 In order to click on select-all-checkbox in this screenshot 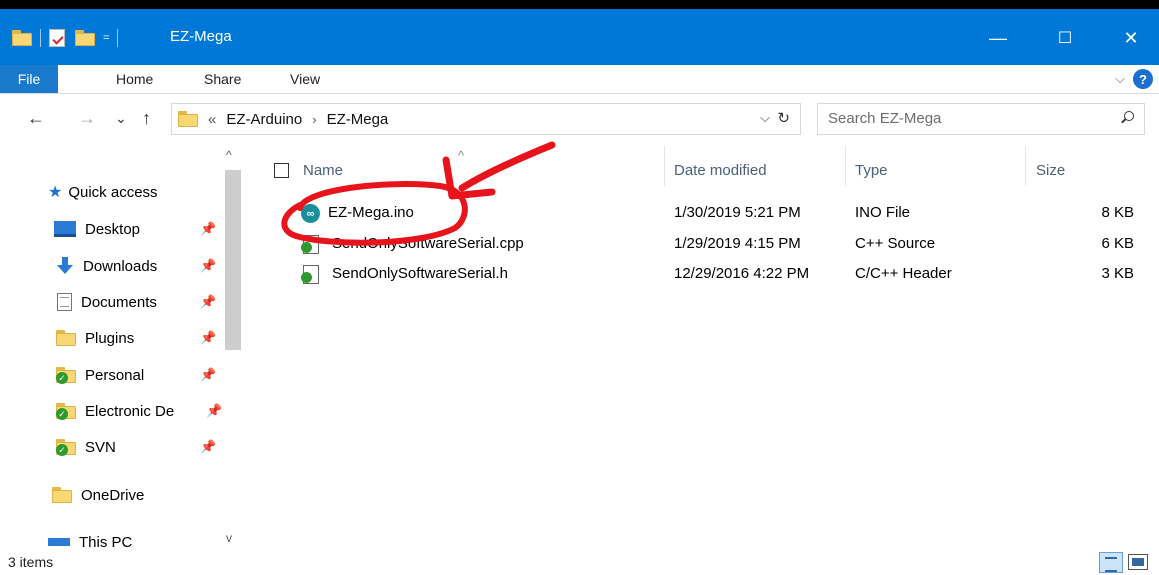, I will do `click(281, 170)`.